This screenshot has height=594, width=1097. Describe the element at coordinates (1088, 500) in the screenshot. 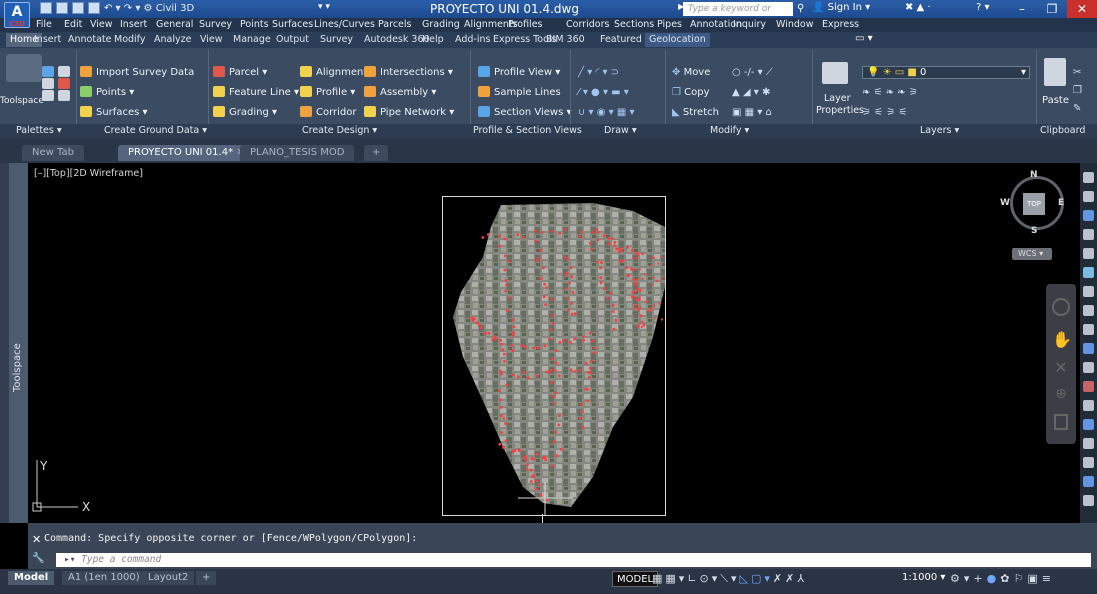

I see `insert-icon` at that location.